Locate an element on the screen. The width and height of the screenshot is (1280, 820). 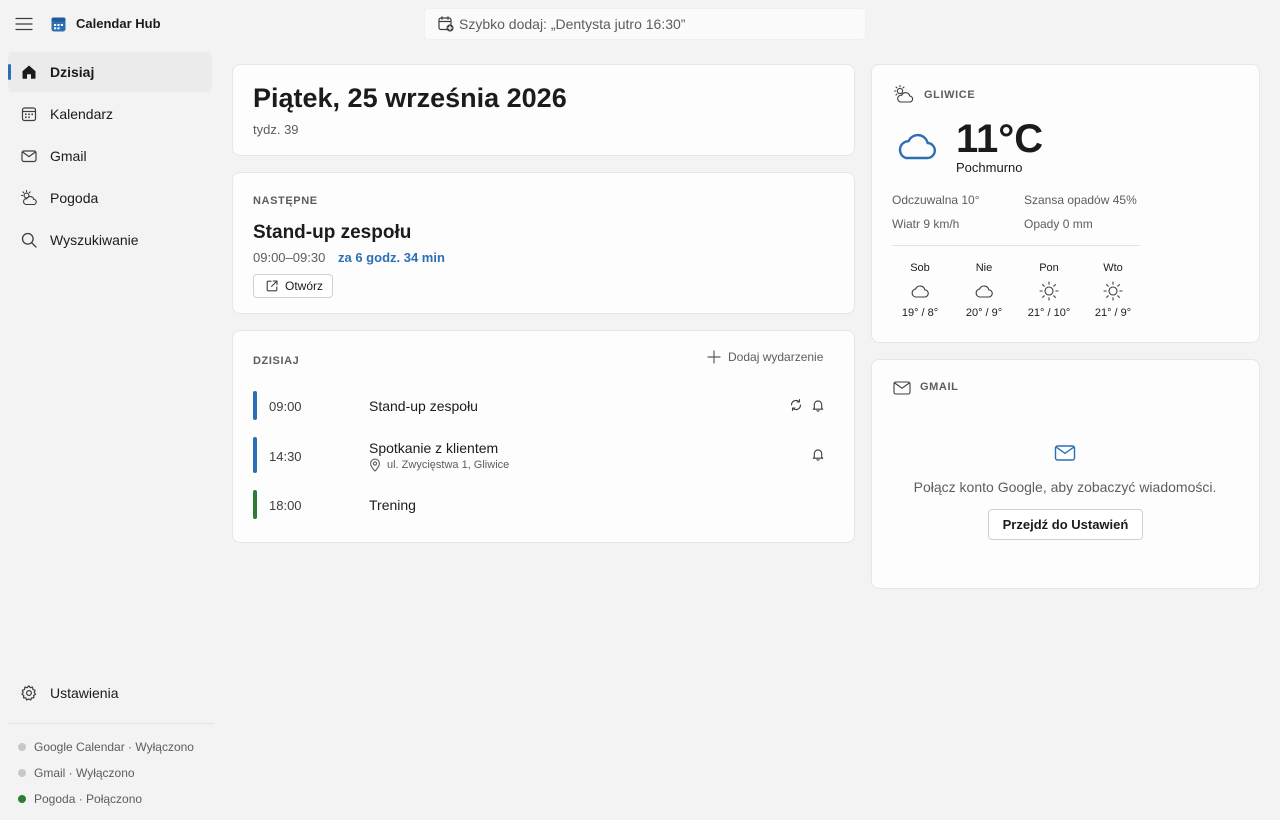
weather-rain-chance: Szansa opadów 45% is located at coordinates (1080, 200).